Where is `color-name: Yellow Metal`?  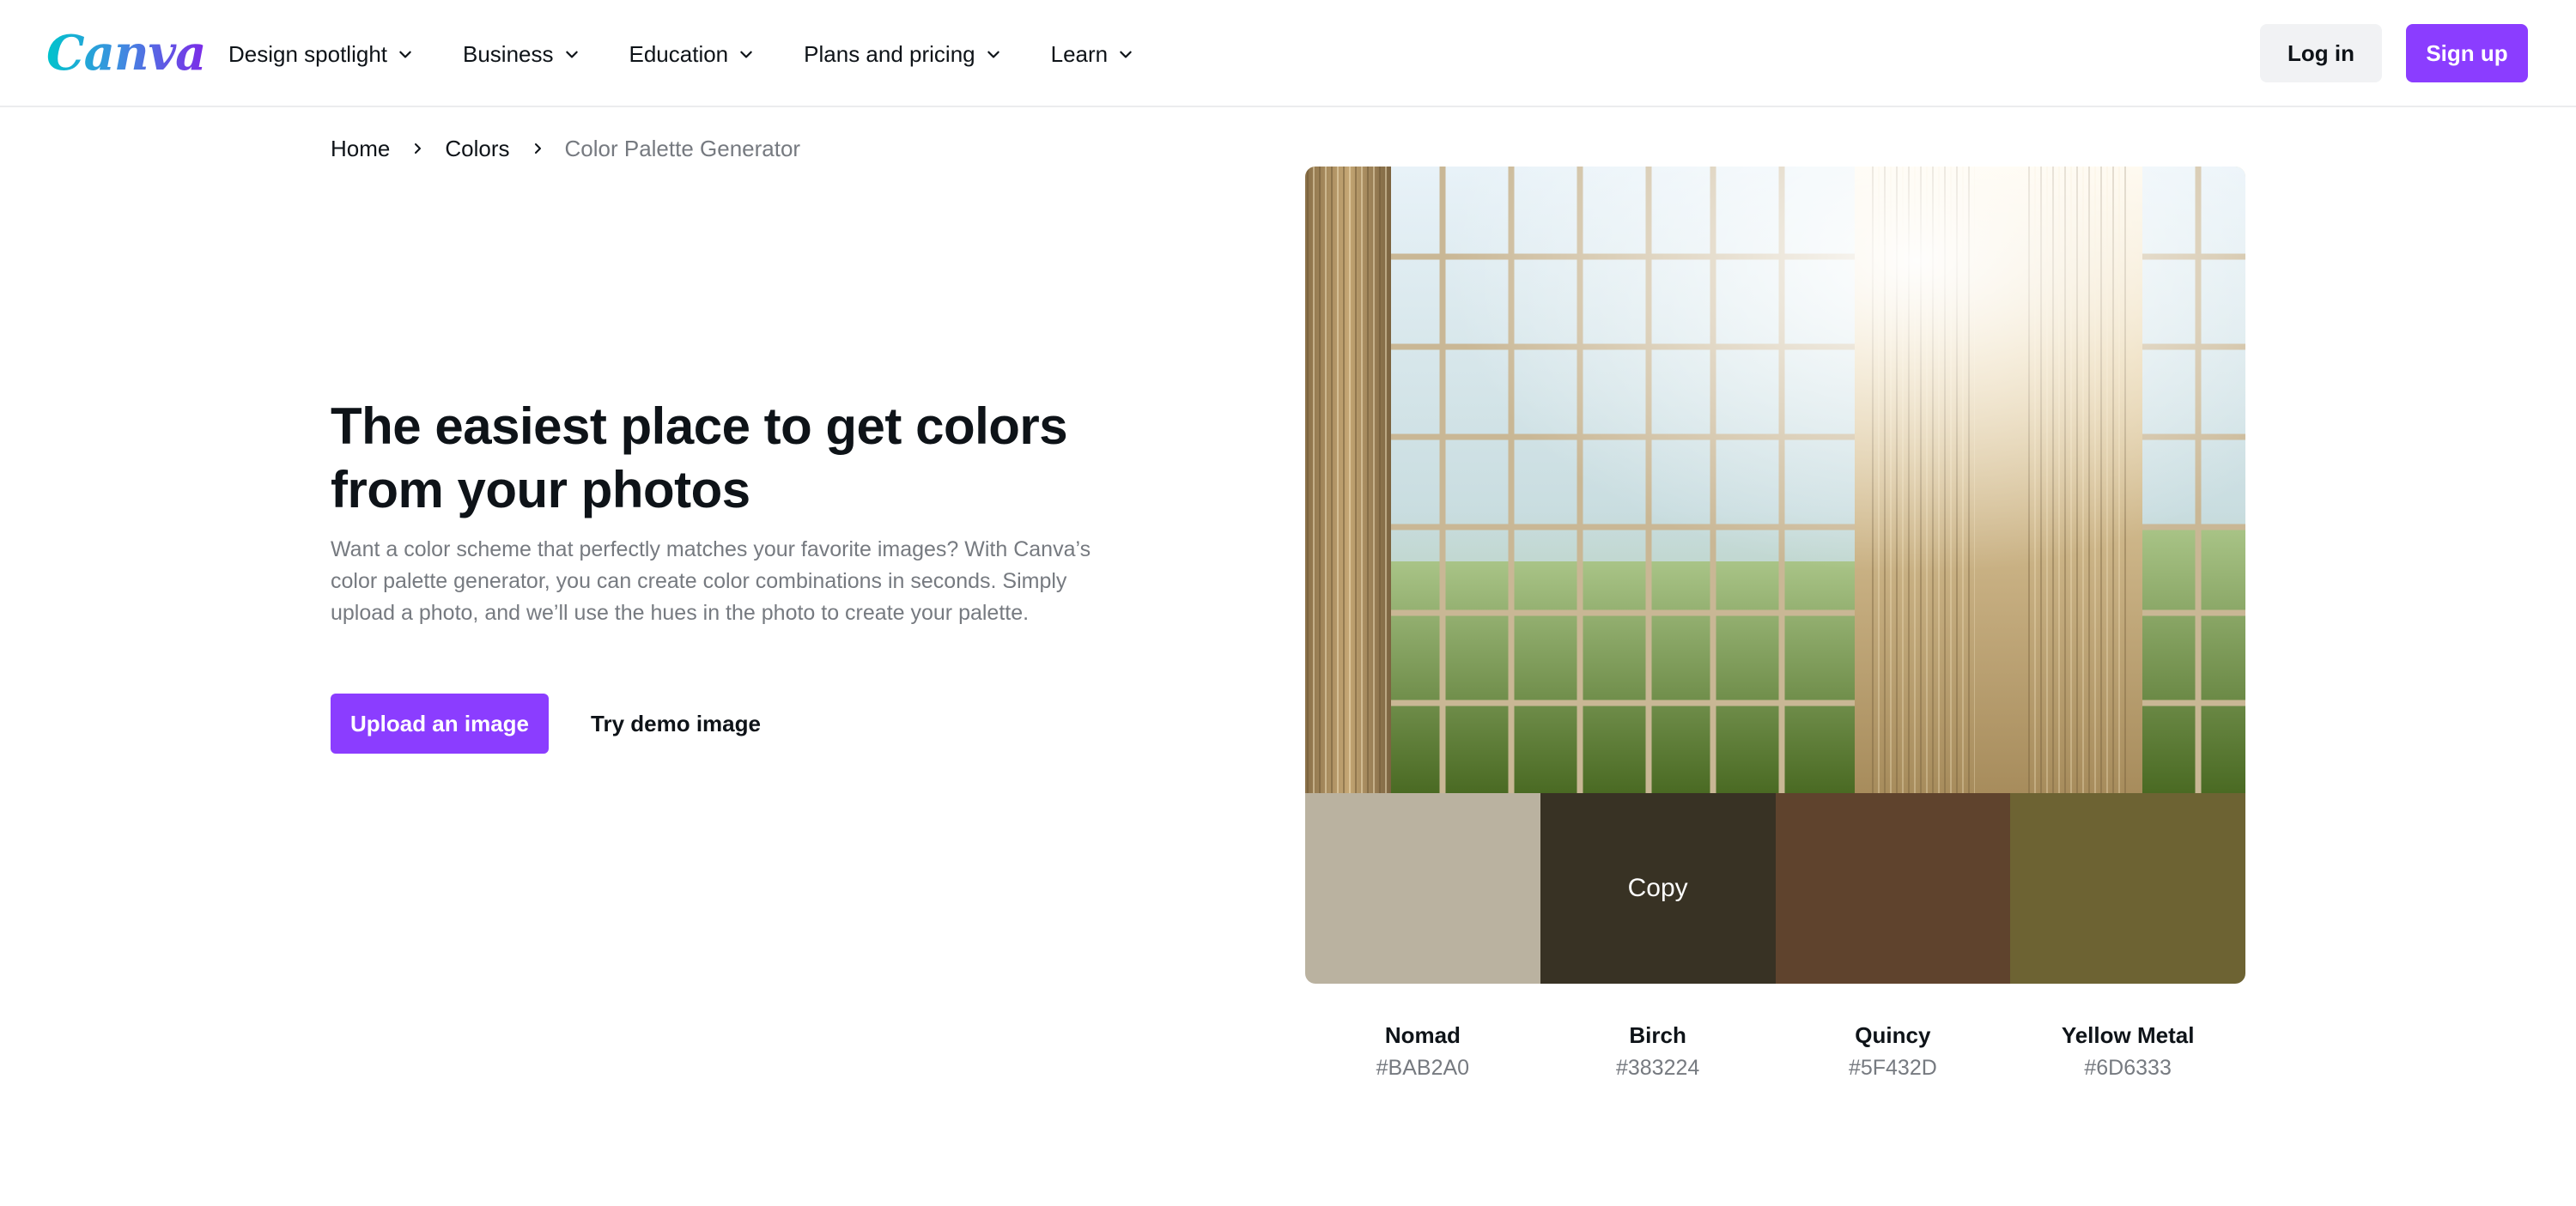 color-name: Yellow Metal is located at coordinates (2128, 1035).